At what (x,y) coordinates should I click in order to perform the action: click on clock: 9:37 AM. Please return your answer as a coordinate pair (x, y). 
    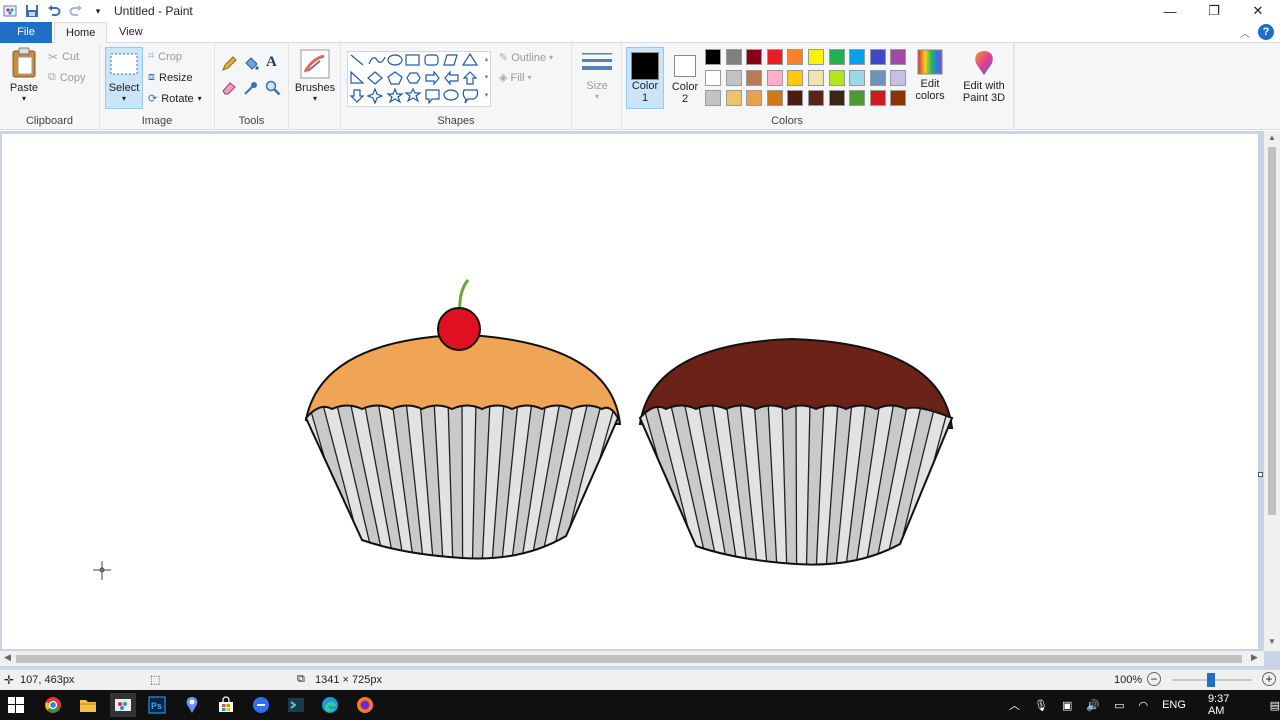
    Looking at the image, I should click on (1228, 705).